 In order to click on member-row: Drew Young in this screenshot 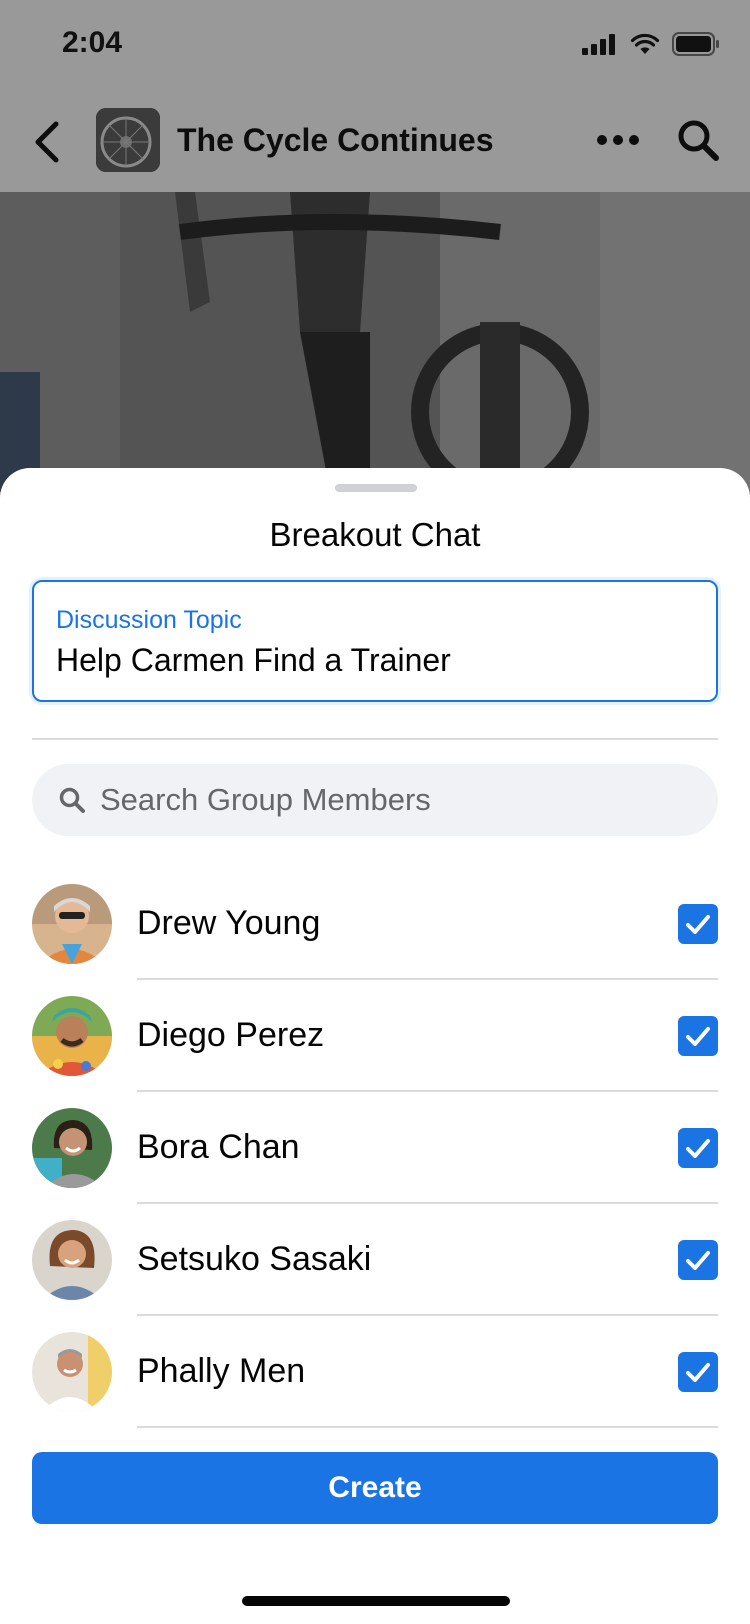, I will do `click(375, 932)`.